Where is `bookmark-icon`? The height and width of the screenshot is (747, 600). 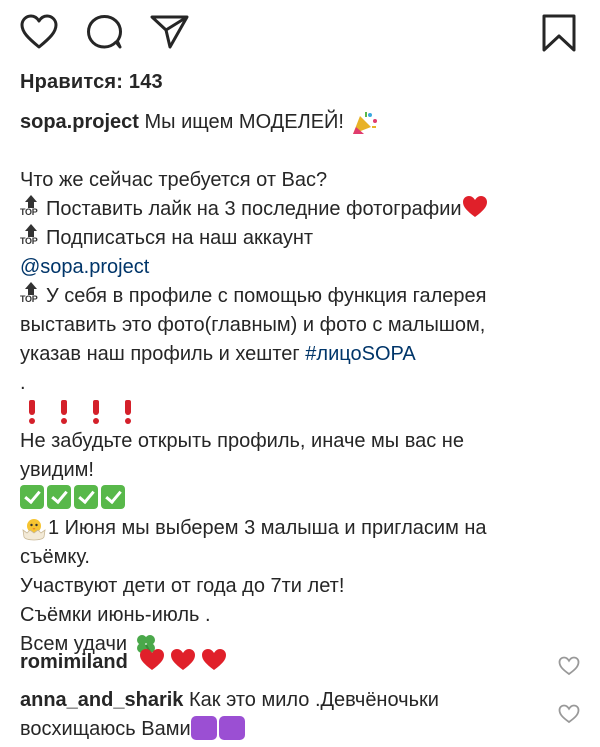 bookmark-icon is located at coordinates (559, 33).